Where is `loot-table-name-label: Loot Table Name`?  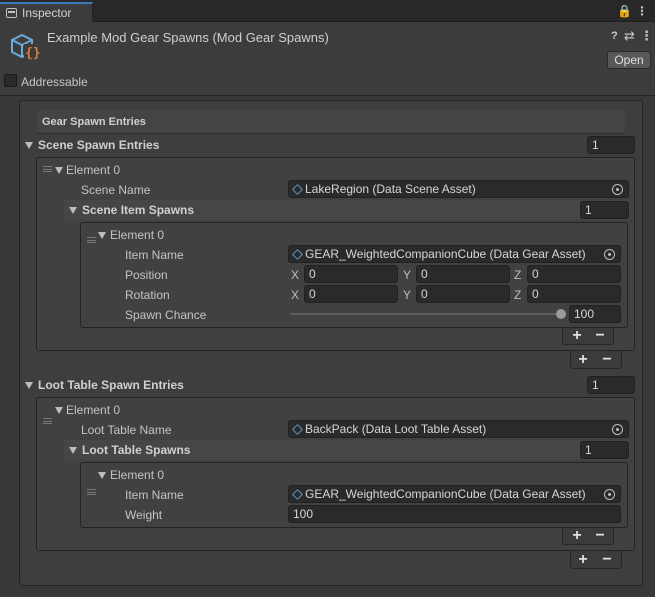 loot-table-name-label: Loot Table Name is located at coordinates (126, 430).